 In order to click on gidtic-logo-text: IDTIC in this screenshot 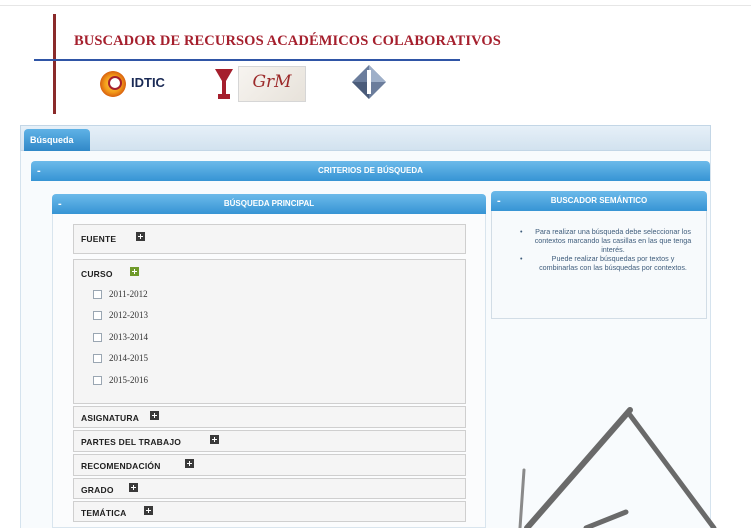, I will do `click(148, 82)`.